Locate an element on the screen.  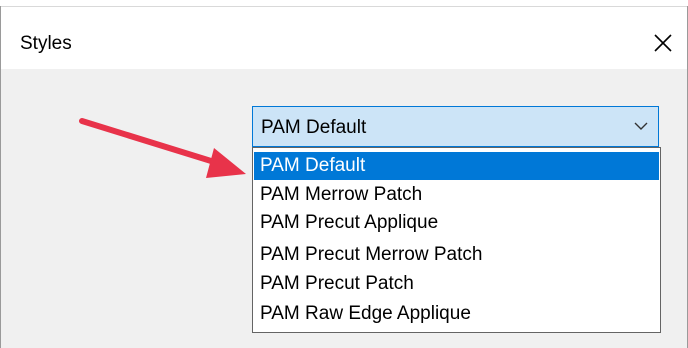
combobox-value: PAM Default is located at coordinates (314, 127).